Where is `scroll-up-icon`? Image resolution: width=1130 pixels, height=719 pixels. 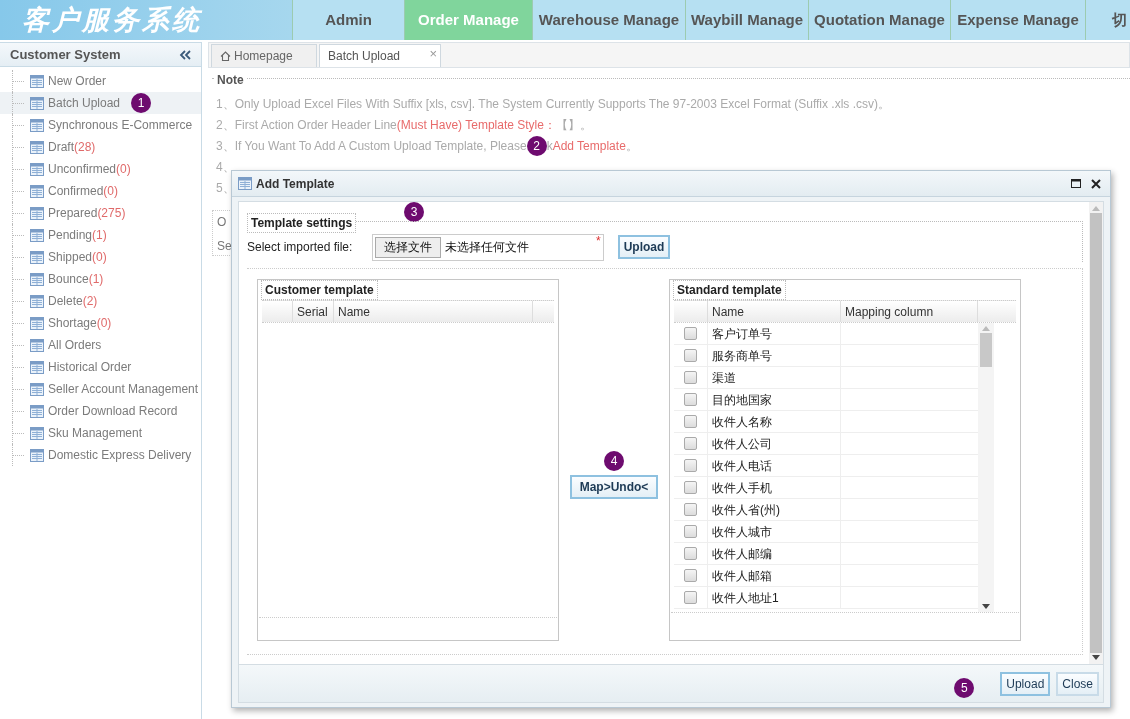 scroll-up-icon is located at coordinates (1096, 208).